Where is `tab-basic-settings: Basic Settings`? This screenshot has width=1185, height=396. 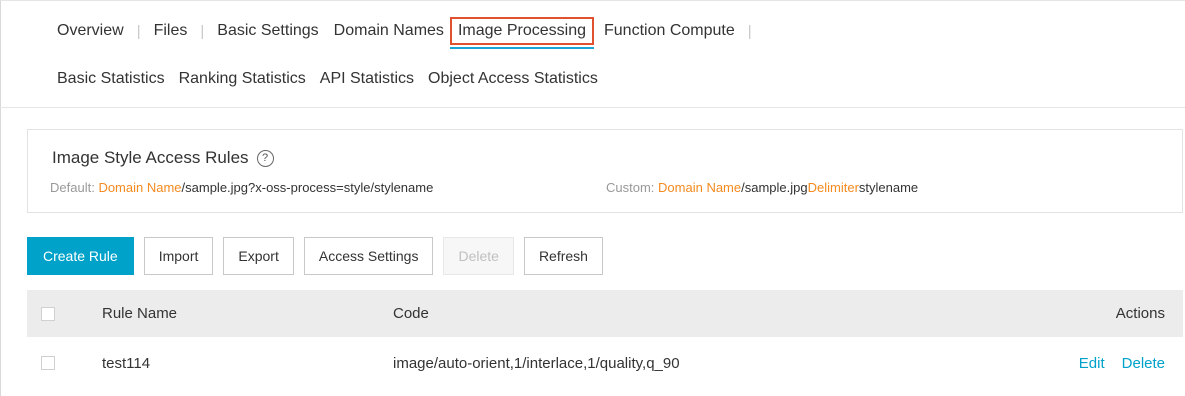 tab-basic-settings: Basic Settings is located at coordinates (267, 31).